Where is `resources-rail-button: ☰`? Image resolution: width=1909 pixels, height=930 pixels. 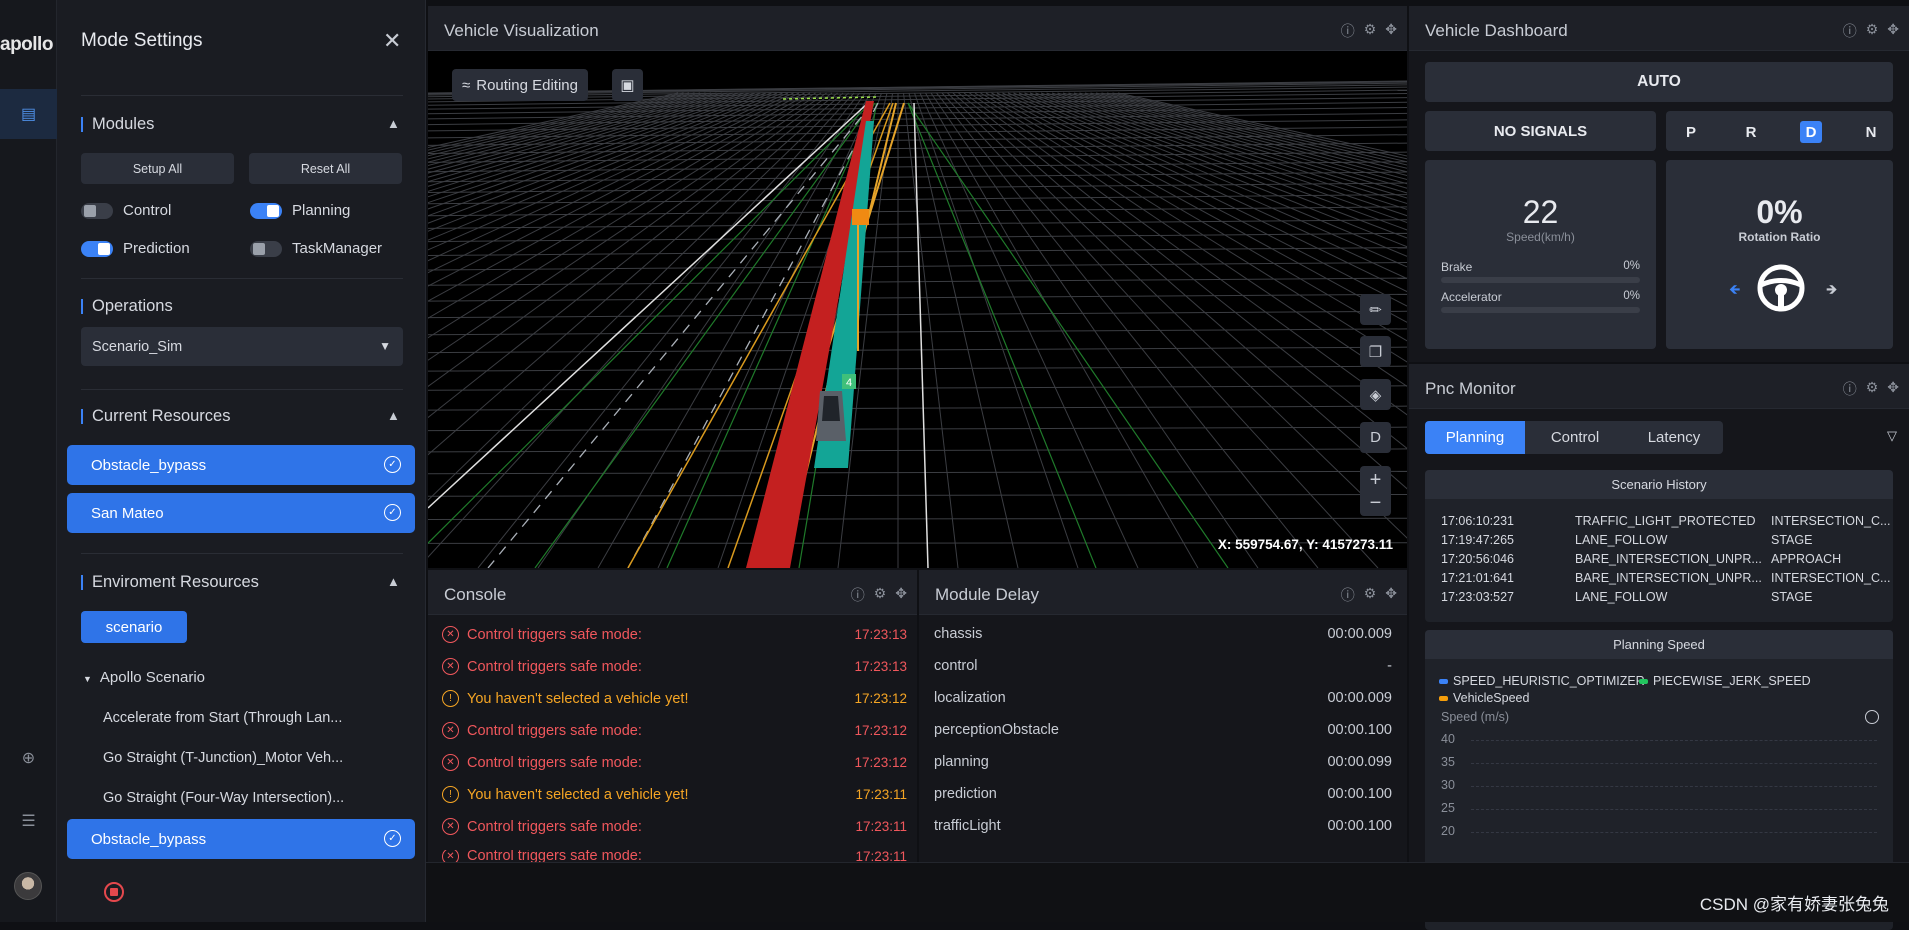 resources-rail-button: ☰ is located at coordinates (28, 821).